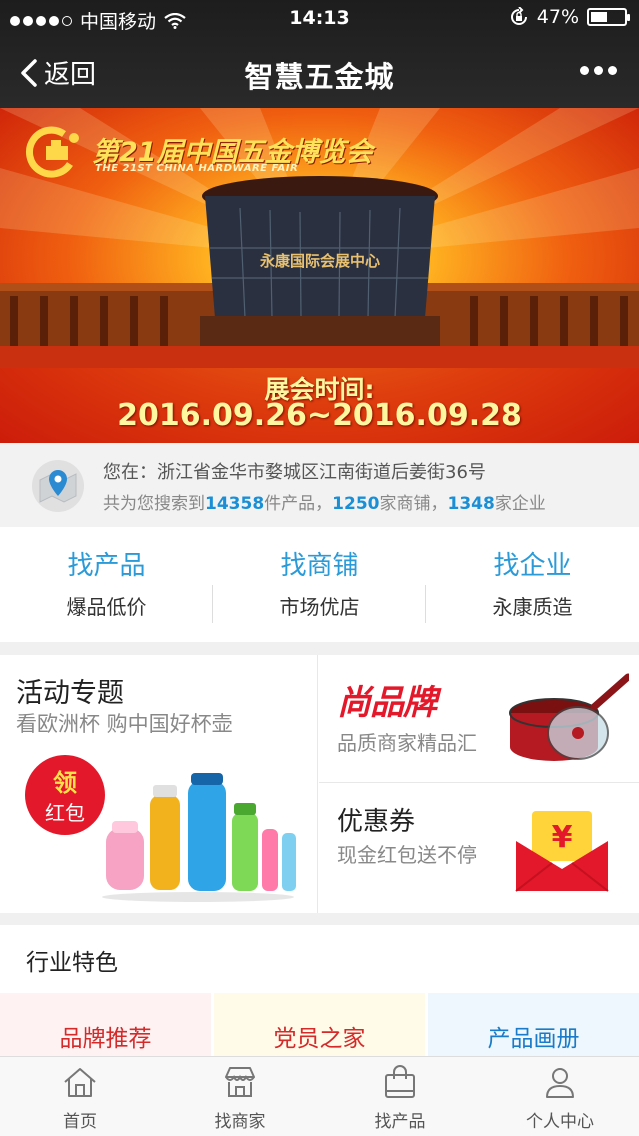  What do you see at coordinates (80, 1122) in the screenshot?
I see `tab-label: 首页` at bounding box center [80, 1122].